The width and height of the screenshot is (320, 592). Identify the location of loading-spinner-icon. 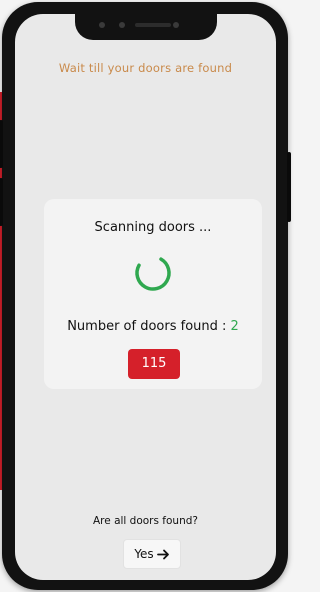
(153, 273).